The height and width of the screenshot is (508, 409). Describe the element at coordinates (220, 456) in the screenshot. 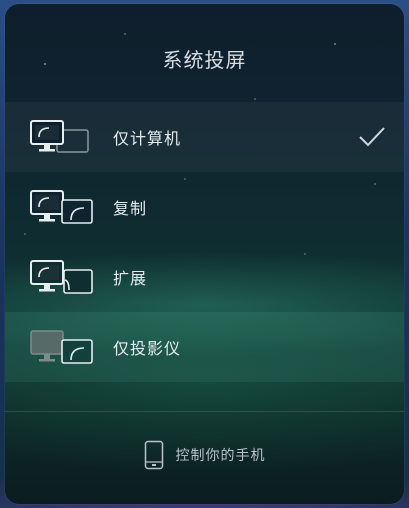

I see `control-phone-label: 控制你的手机` at that location.